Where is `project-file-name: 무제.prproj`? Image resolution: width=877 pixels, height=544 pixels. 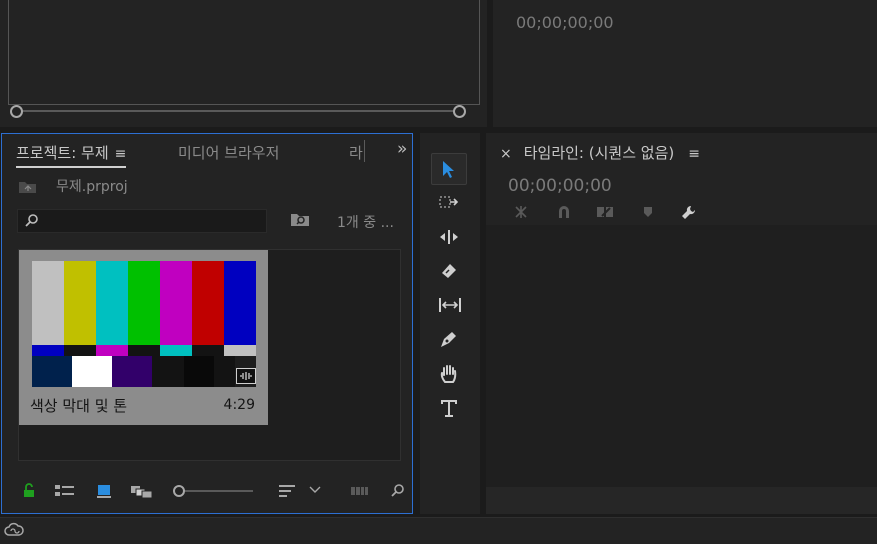
project-file-name: 무제.prproj is located at coordinates (92, 187).